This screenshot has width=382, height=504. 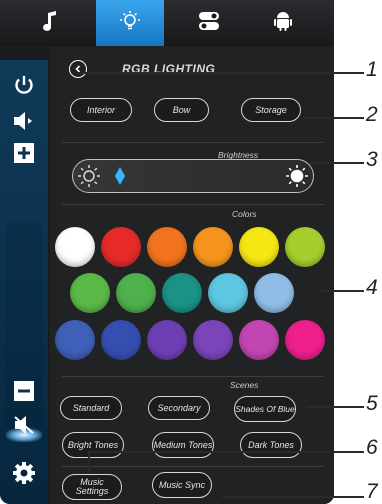 I want to click on scene-shades-of-blue-button: Shades Of Blue, so click(x=265, y=409).